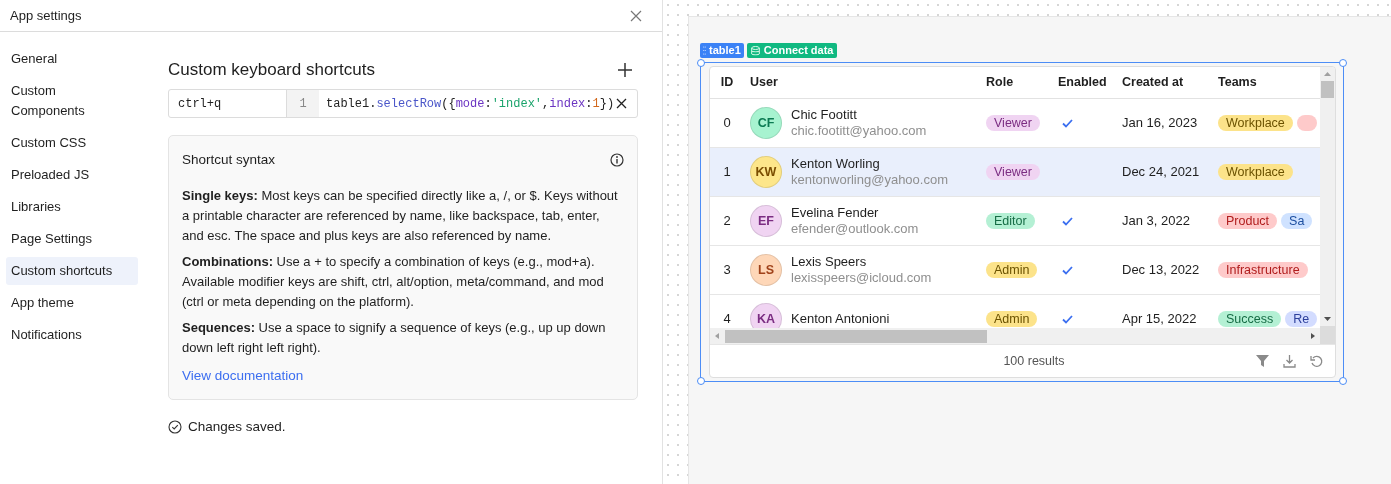 The width and height of the screenshot is (1391, 484). What do you see at coordinates (271, 70) in the screenshot?
I see `section-heading: Custom keyboard shortcuts` at bounding box center [271, 70].